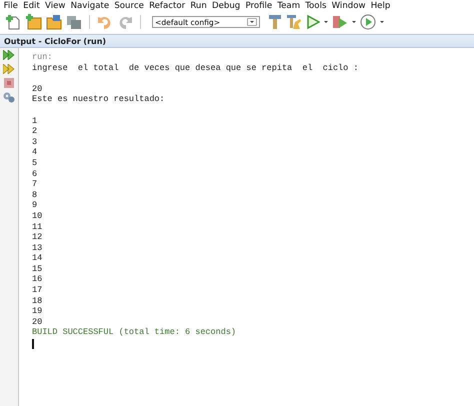 Image resolution: width=474 pixels, height=406 pixels. Describe the element at coordinates (35, 205) in the screenshot. I see `output-line: 9` at that location.